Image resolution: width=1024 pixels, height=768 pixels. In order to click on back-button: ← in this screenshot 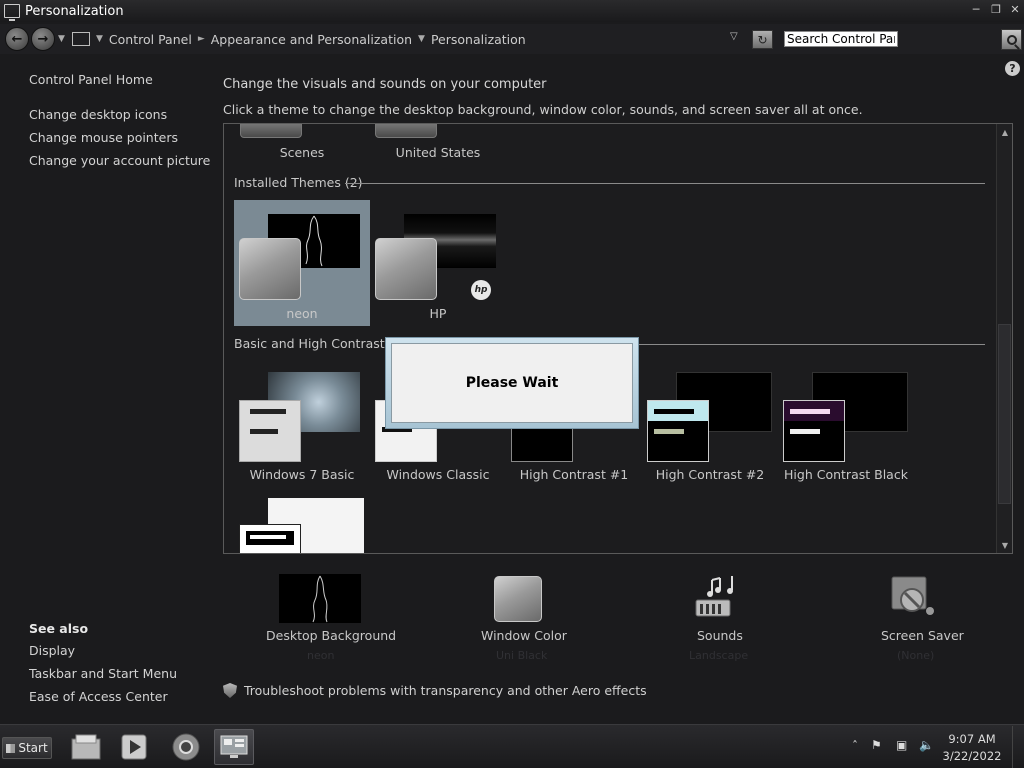, I will do `click(17, 39)`.